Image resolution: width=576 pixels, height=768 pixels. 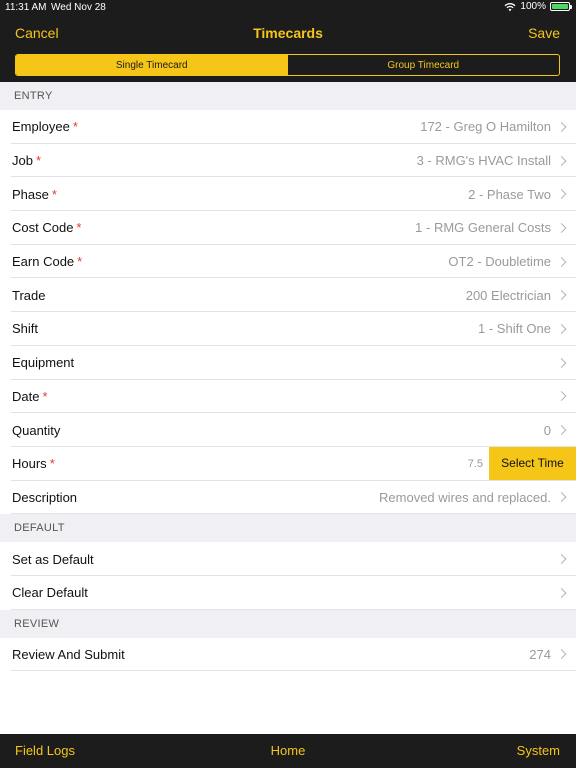 I want to click on bottom-toolbar: Field Logs Home System, so click(x=288, y=751).